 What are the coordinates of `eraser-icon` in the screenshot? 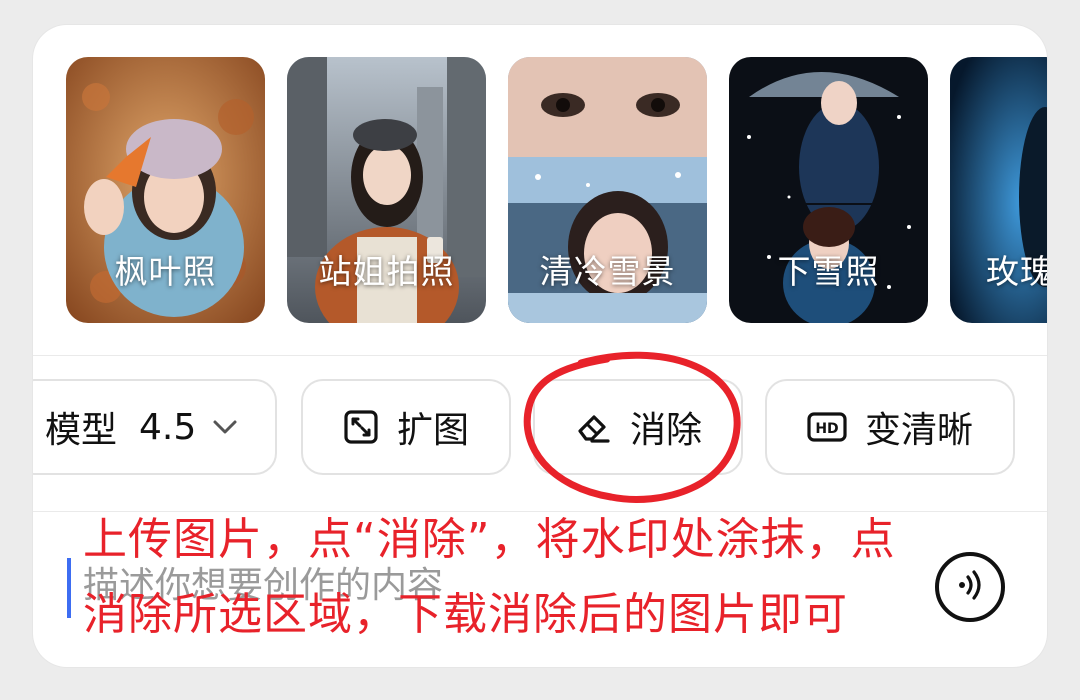 It's located at (593, 427).